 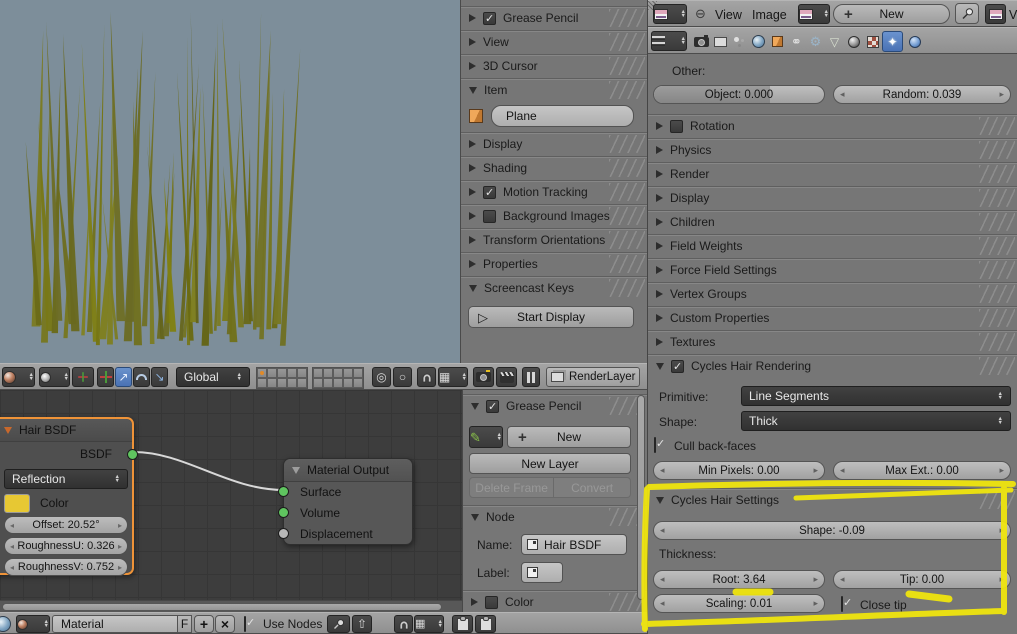 What do you see at coordinates (914, 41) in the screenshot?
I see `tab-physics` at bounding box center [914, 41].